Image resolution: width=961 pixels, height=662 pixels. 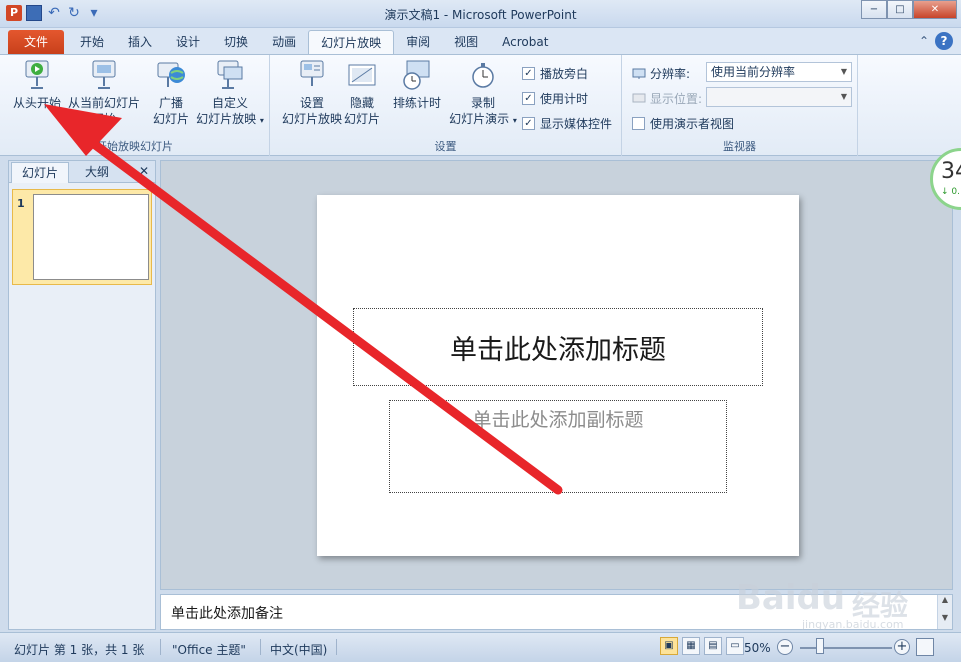 I want to click on theme-status: "Office 主题", so click(x=209, y=649).